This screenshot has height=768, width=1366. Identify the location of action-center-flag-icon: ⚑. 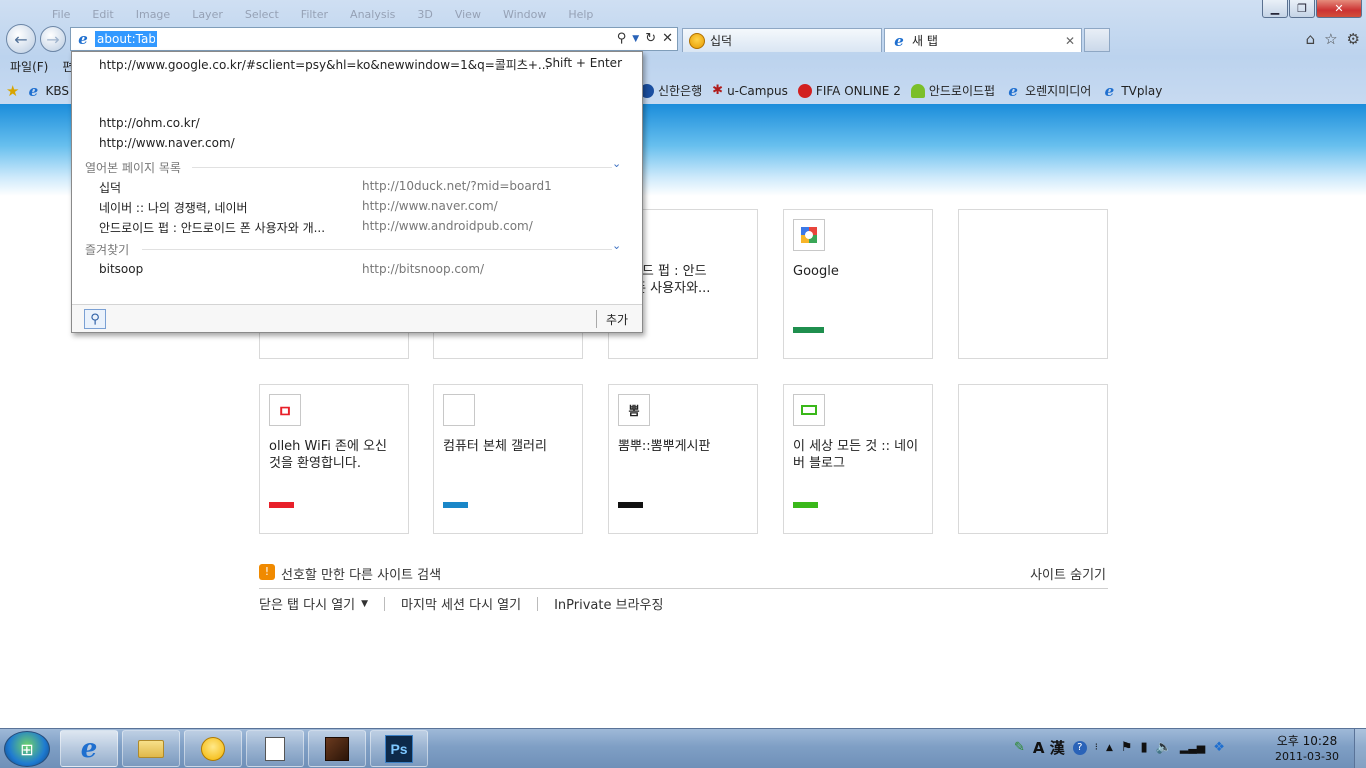
(1127, 747).